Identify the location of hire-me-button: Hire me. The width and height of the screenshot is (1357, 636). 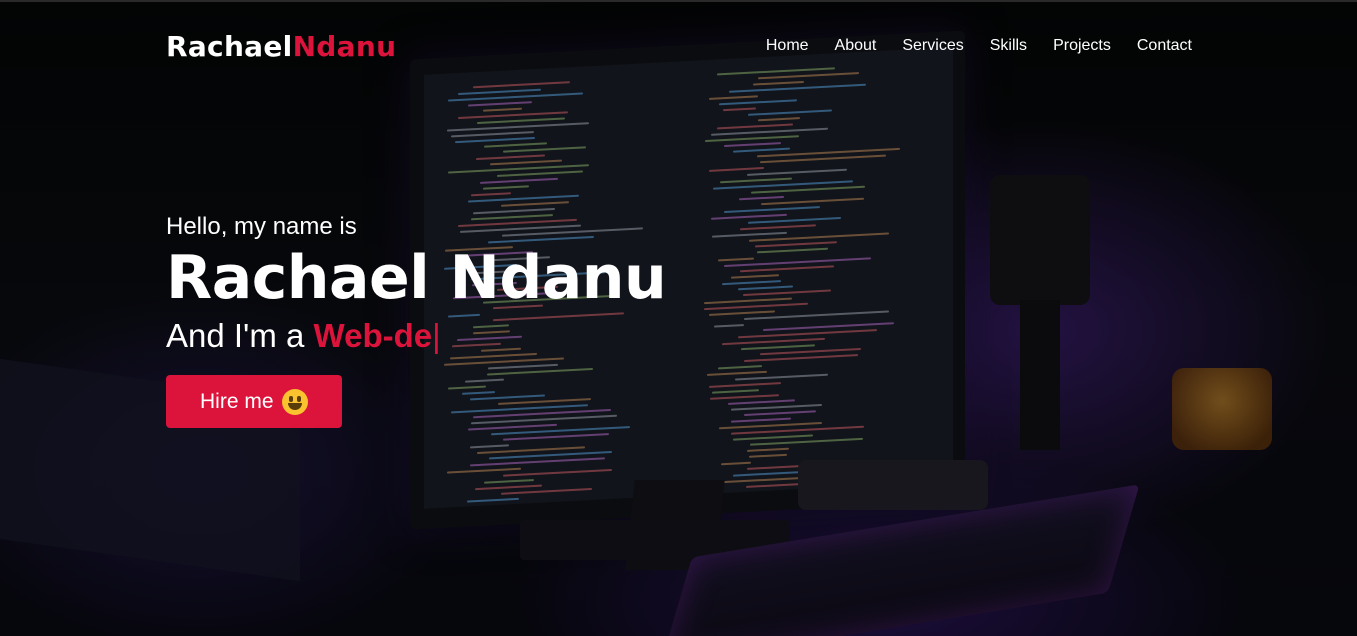
(254, 401).